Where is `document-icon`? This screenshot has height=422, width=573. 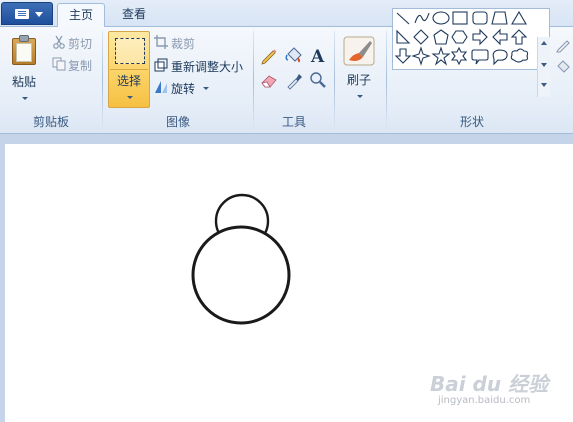
document-icon is located at coordinates (22, 14).